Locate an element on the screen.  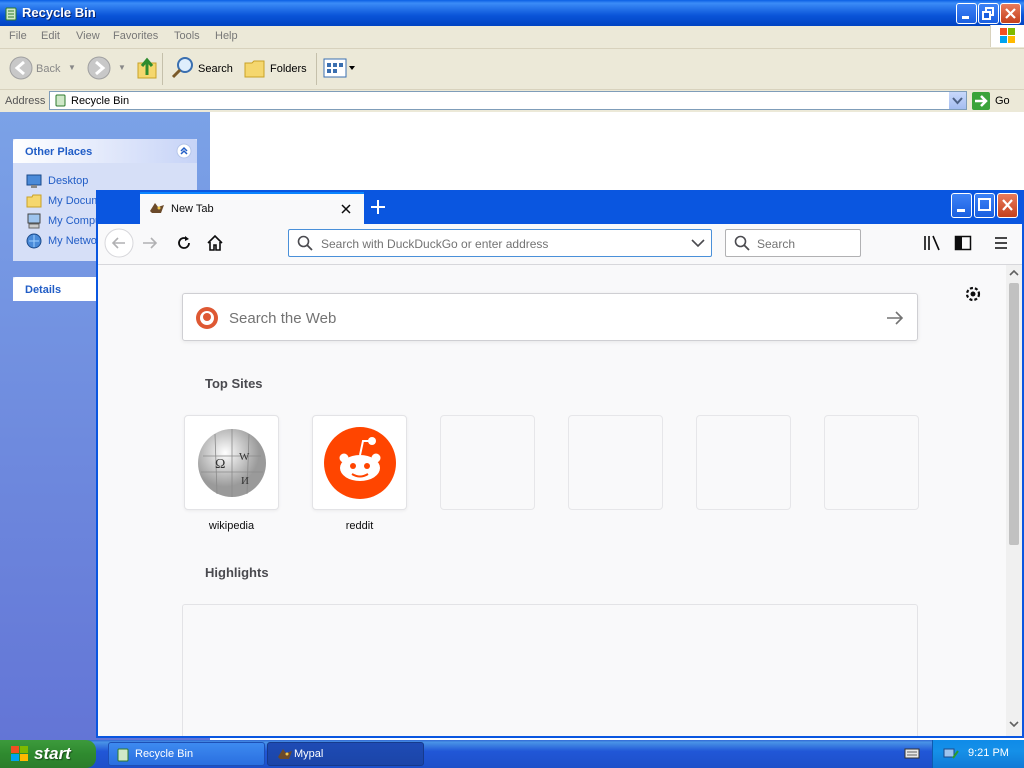
hamburger-menu-icon is located at coordinates (1001, 243).